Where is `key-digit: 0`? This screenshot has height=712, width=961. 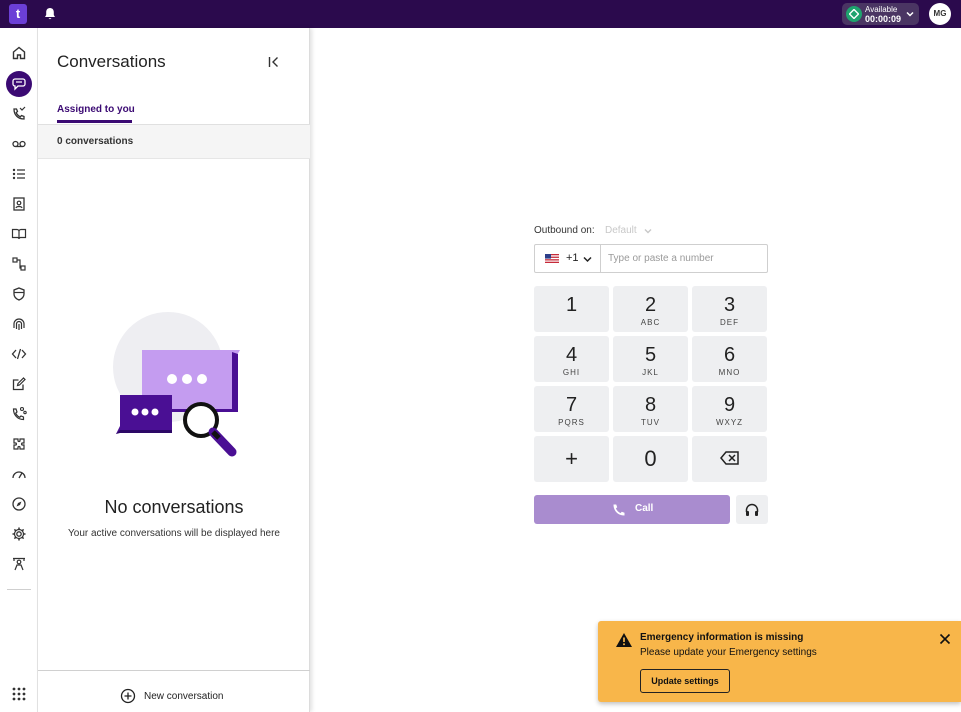
key-digit: 0 is located at coordinates (650, 458).